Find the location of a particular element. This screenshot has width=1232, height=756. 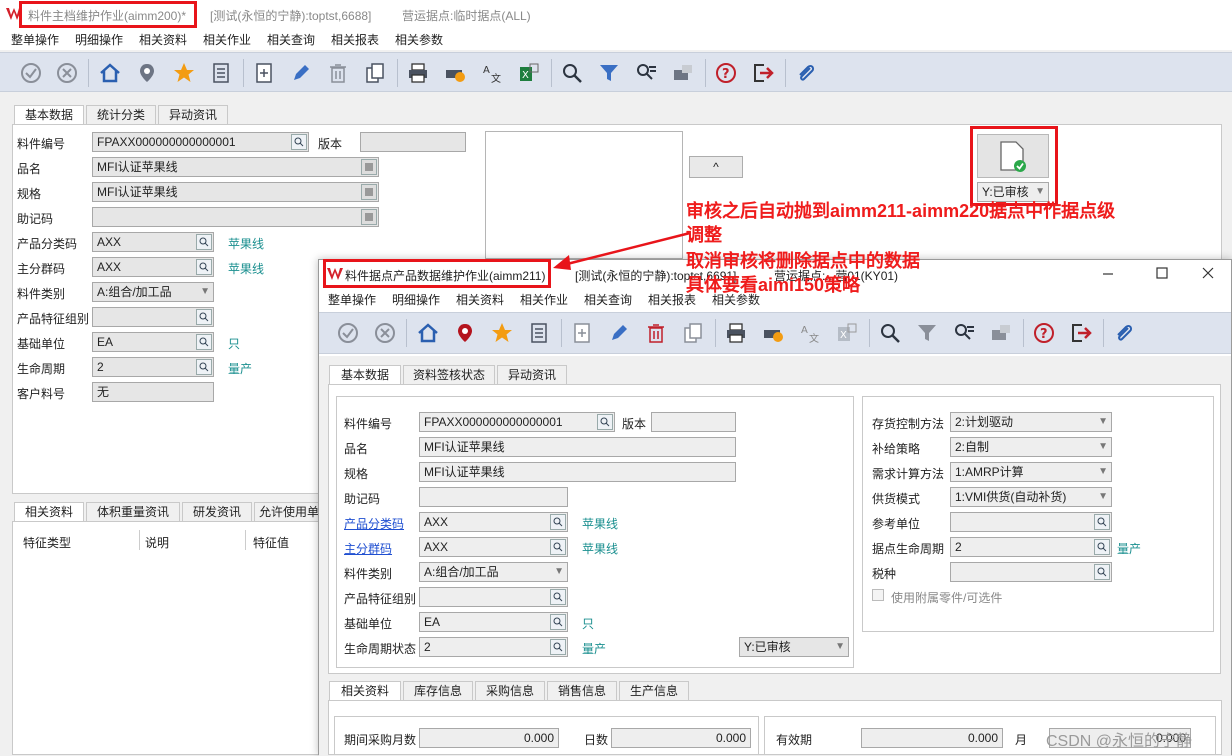

tax-field is located at coordinates (1031, 572).